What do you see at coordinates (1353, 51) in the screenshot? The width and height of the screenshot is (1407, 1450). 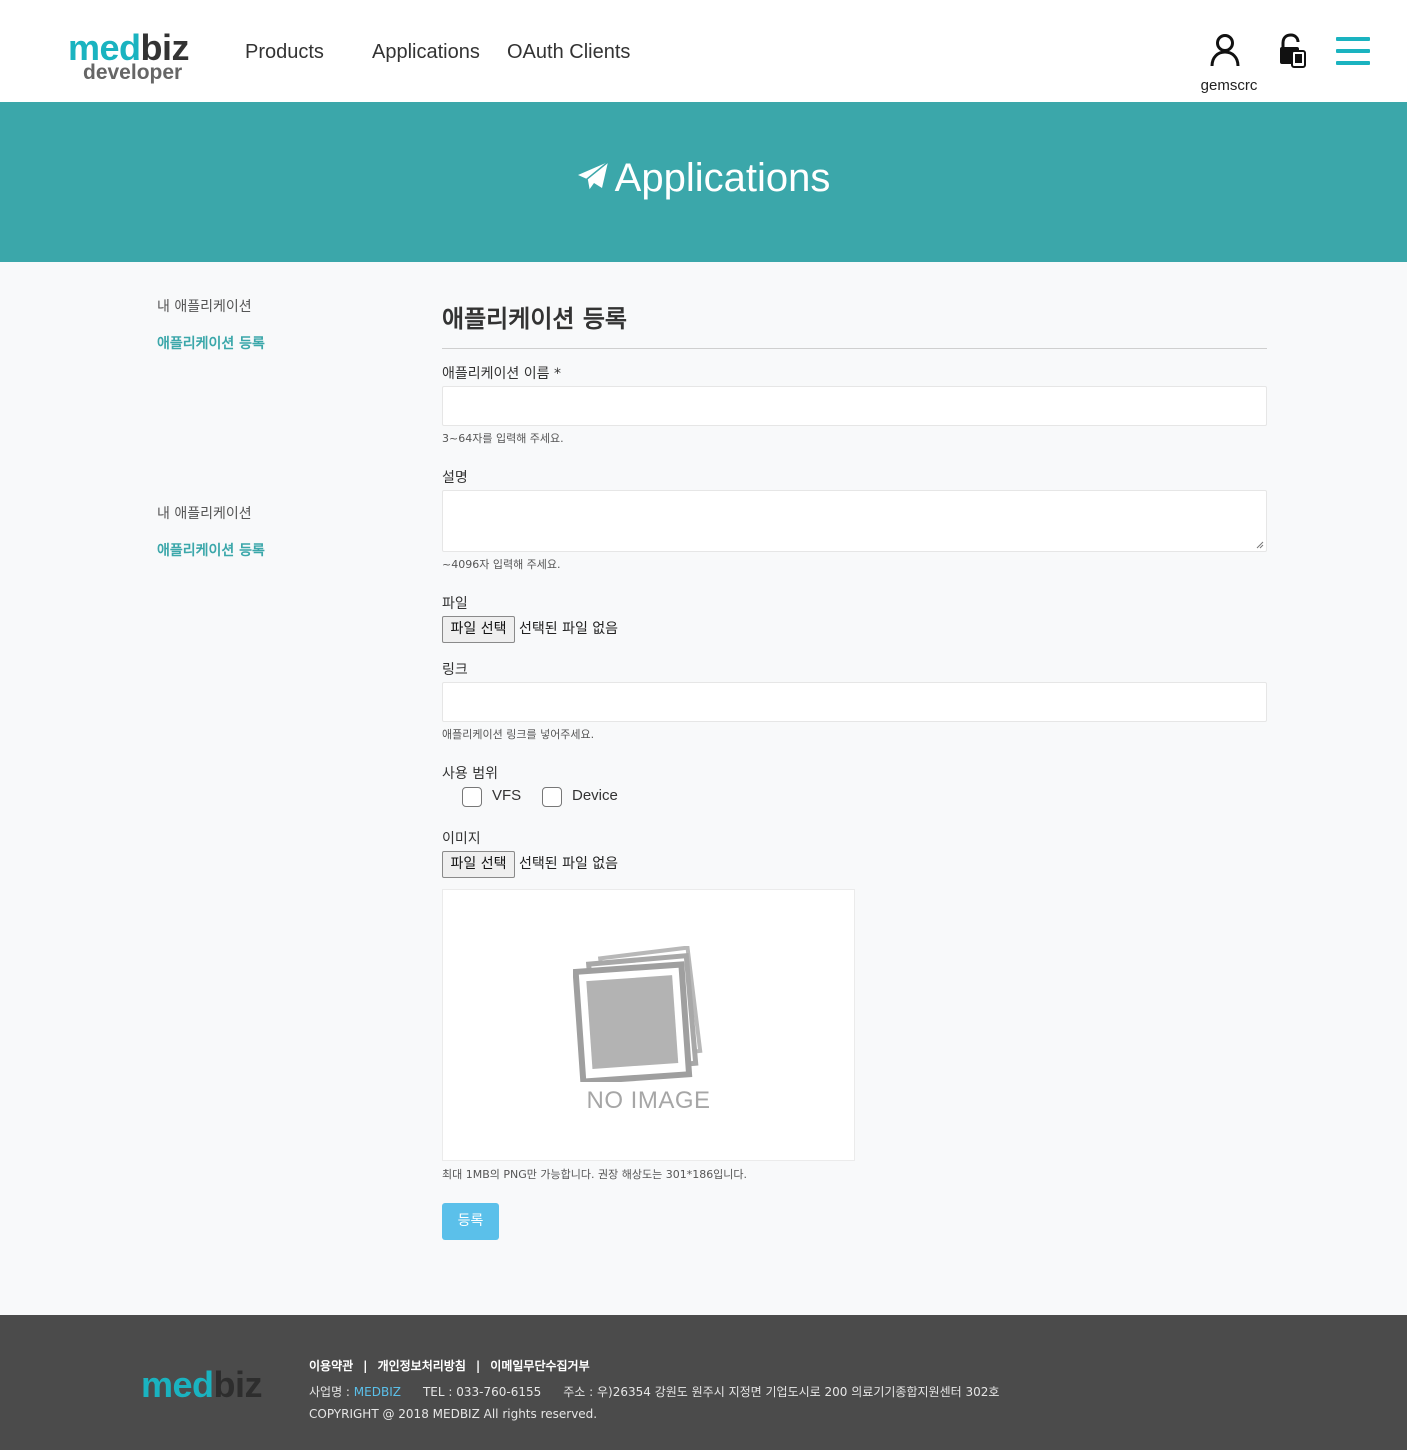 I see `hamburger-menu-icon` at bounding box center [1353, 51].